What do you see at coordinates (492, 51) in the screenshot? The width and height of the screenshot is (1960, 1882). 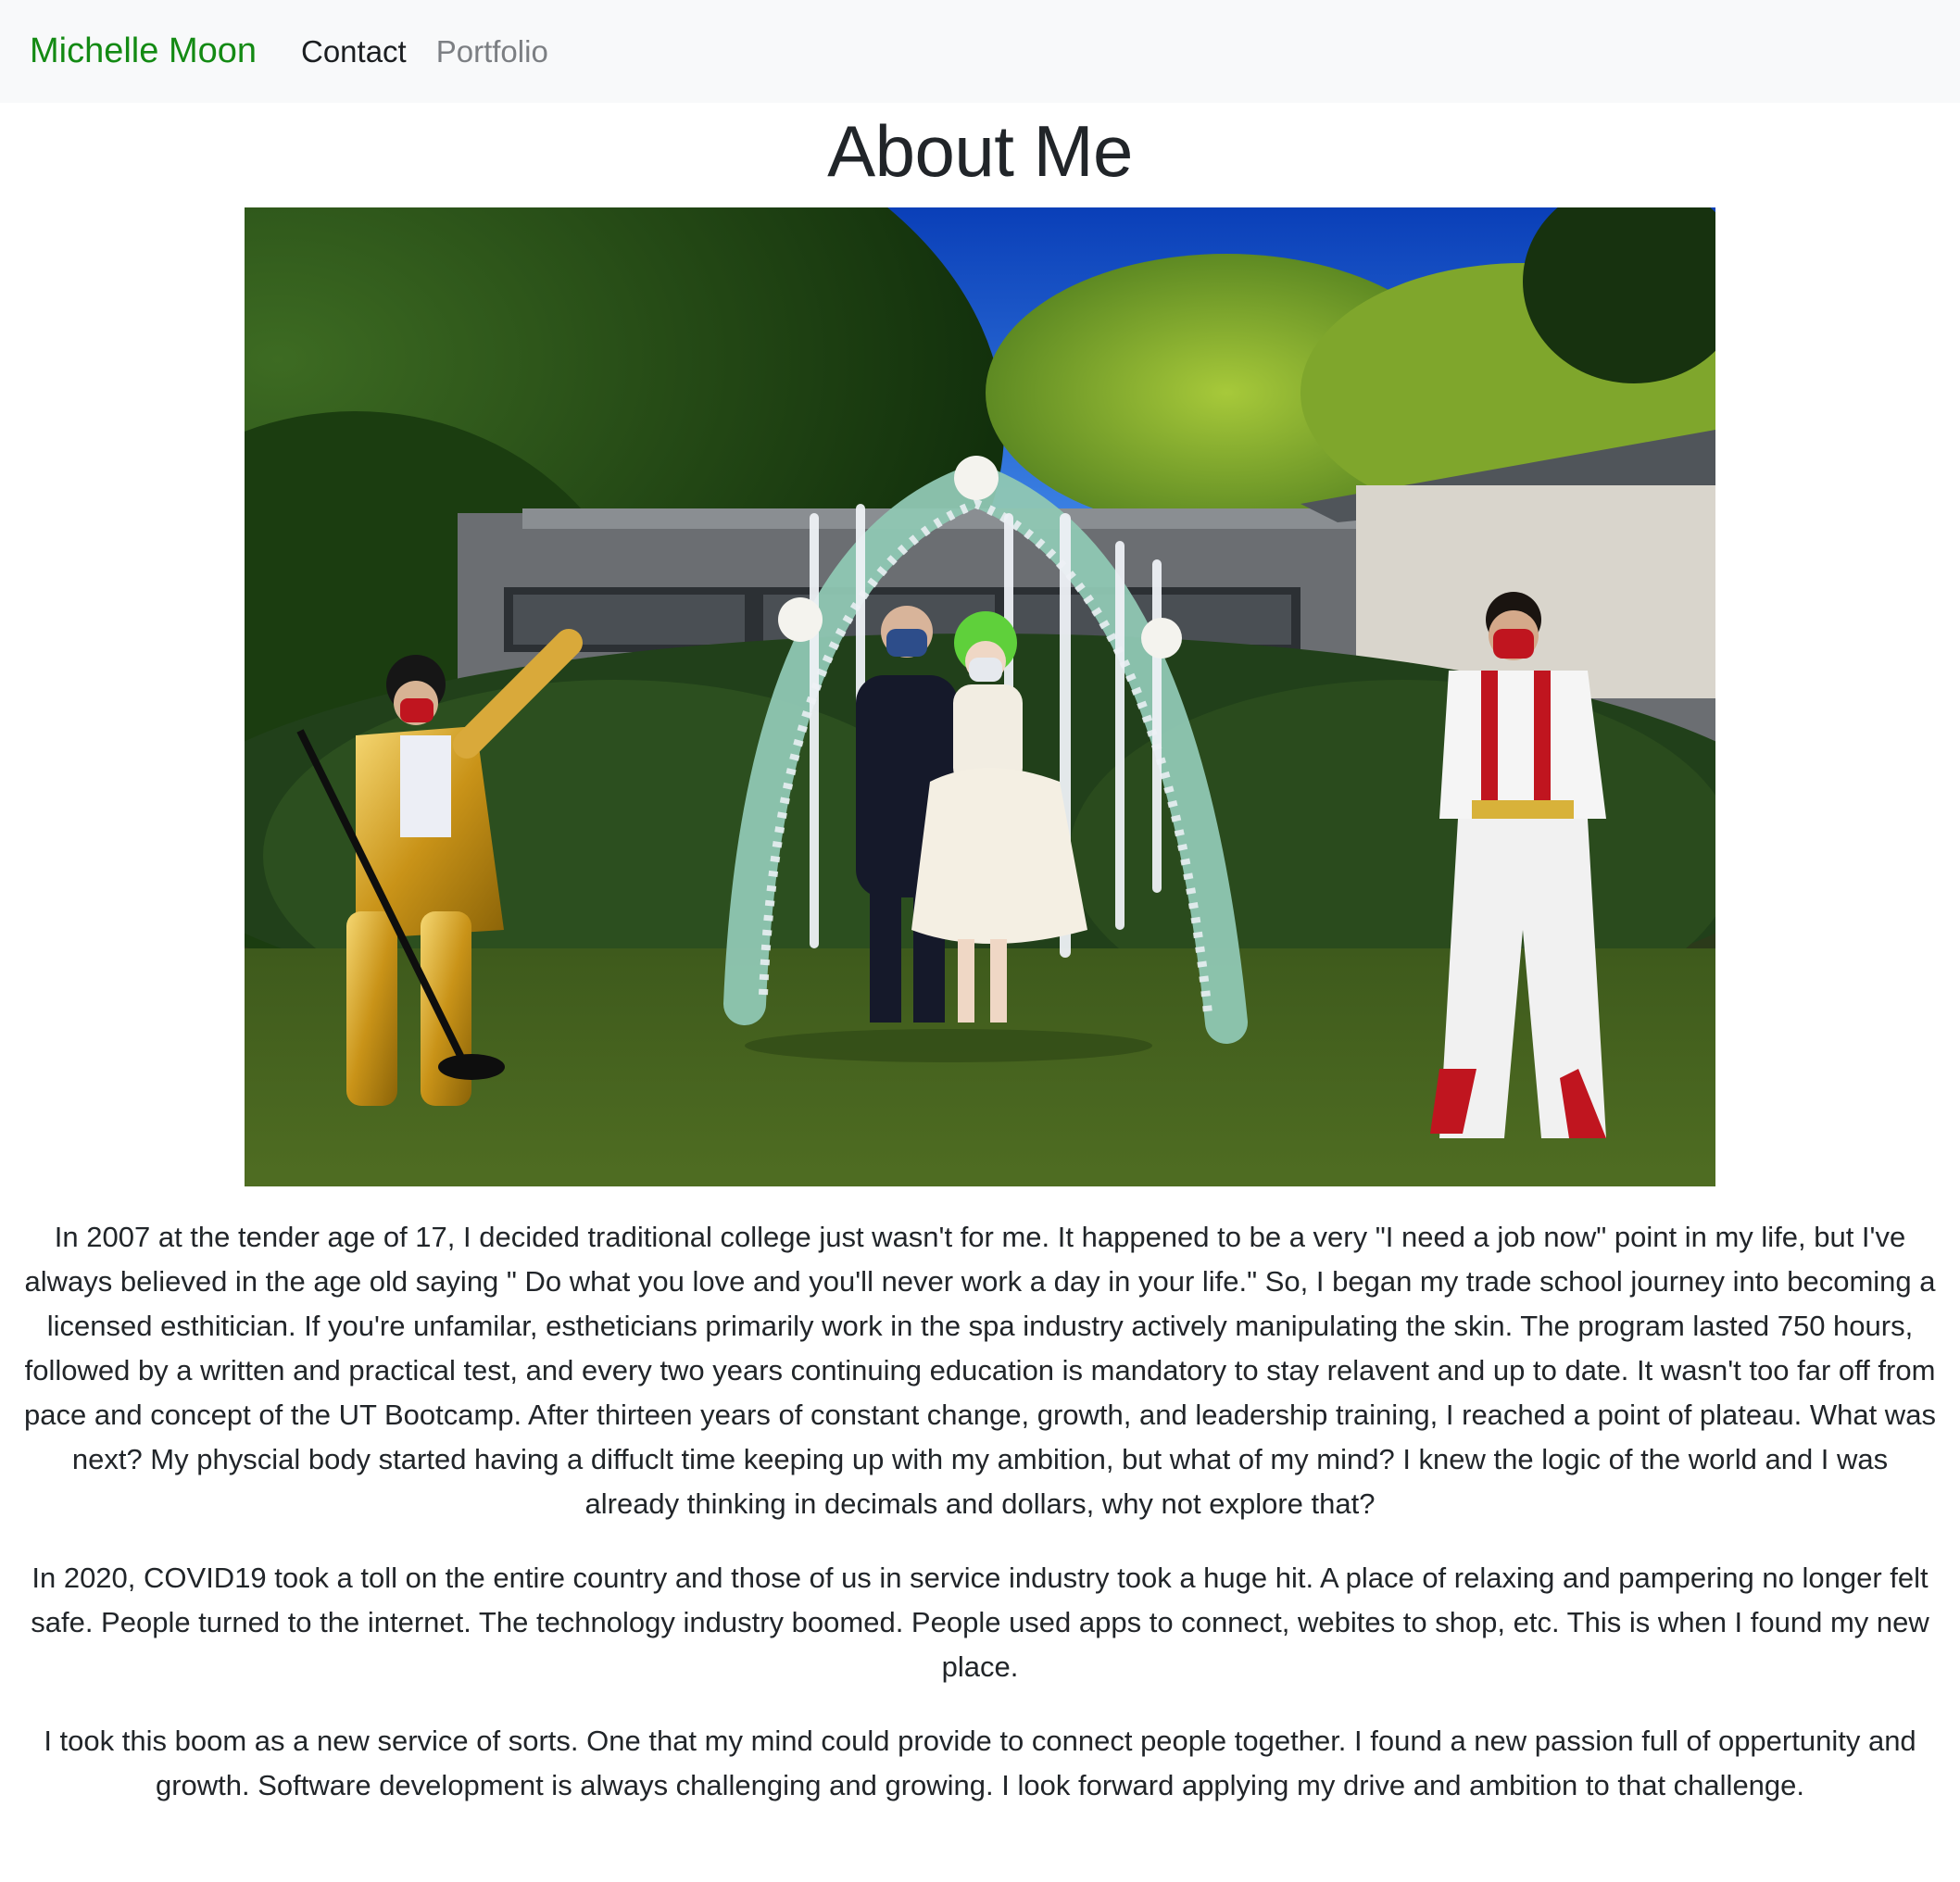 I see `nav-link-portfolio: Portfolio` at bounding box center [492, 51].